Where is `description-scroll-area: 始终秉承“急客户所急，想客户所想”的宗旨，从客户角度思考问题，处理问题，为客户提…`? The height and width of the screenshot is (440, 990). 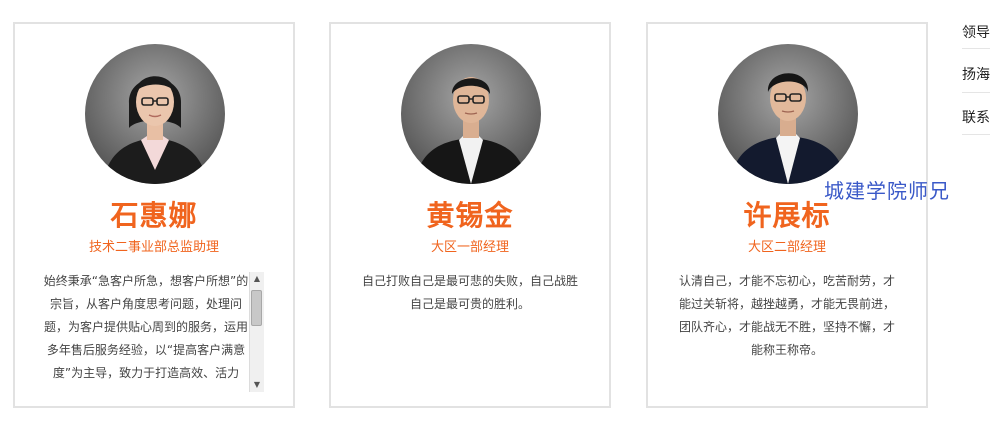 description-scroll-area: 始终秉承“急客户所急，想客户所想”的宗旨，从客户角度思考问题，处理问题，为客户提… is located at coordinates (145, 331).